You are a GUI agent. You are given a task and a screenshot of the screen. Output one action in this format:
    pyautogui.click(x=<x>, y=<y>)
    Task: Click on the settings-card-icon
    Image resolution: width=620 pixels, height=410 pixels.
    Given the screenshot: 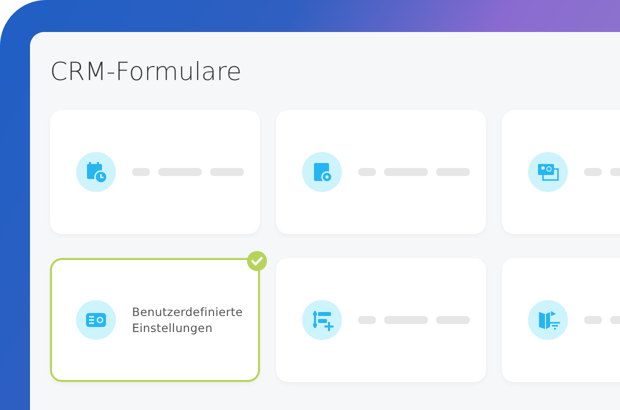 What is the action you would take?
    pyautogui.click(x=96, y=320)
    